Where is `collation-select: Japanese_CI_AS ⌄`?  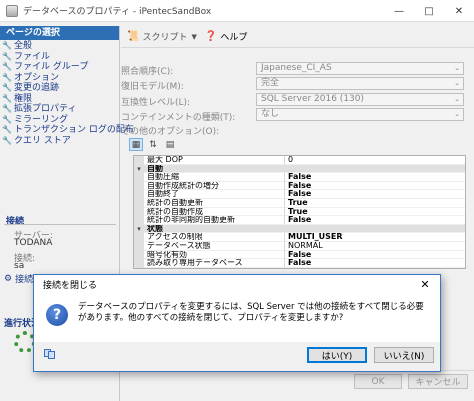 collation-select: Japanese_CI_AS ⌄ is located at coordinates (360, 68).